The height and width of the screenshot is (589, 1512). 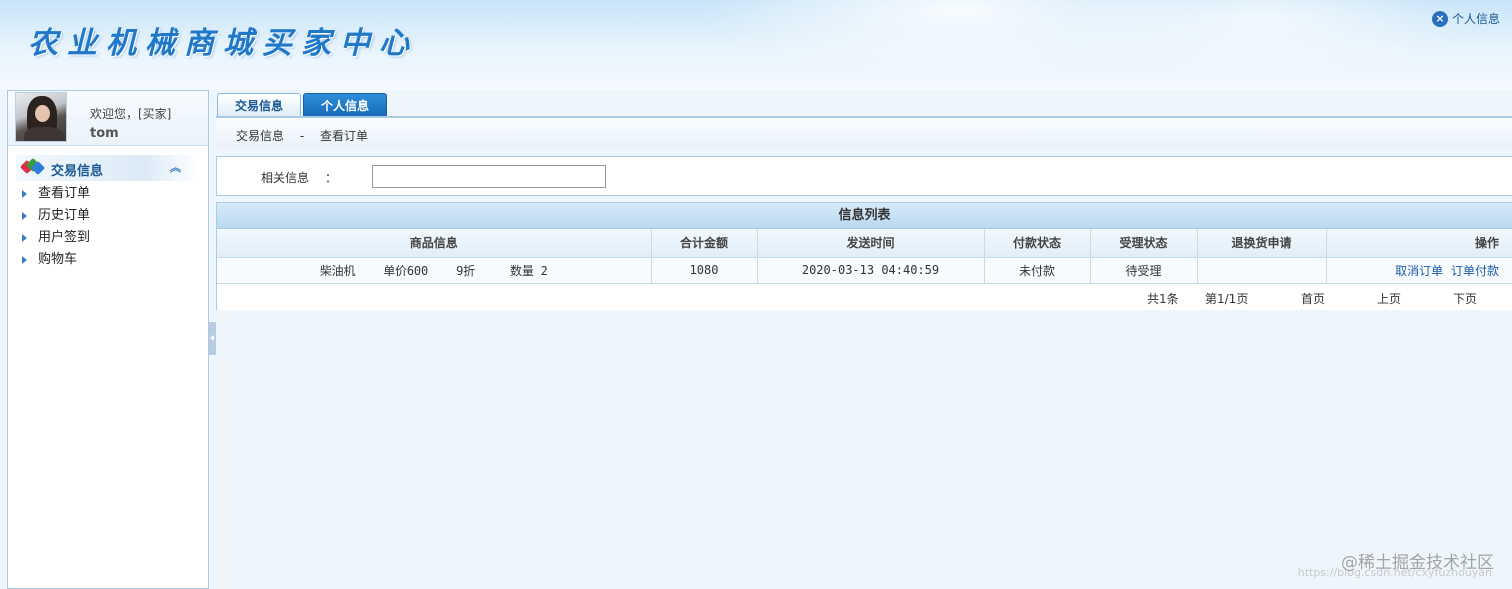 I want to click on sidebar-item-label: 查看订单, so click(x=64, y=193).